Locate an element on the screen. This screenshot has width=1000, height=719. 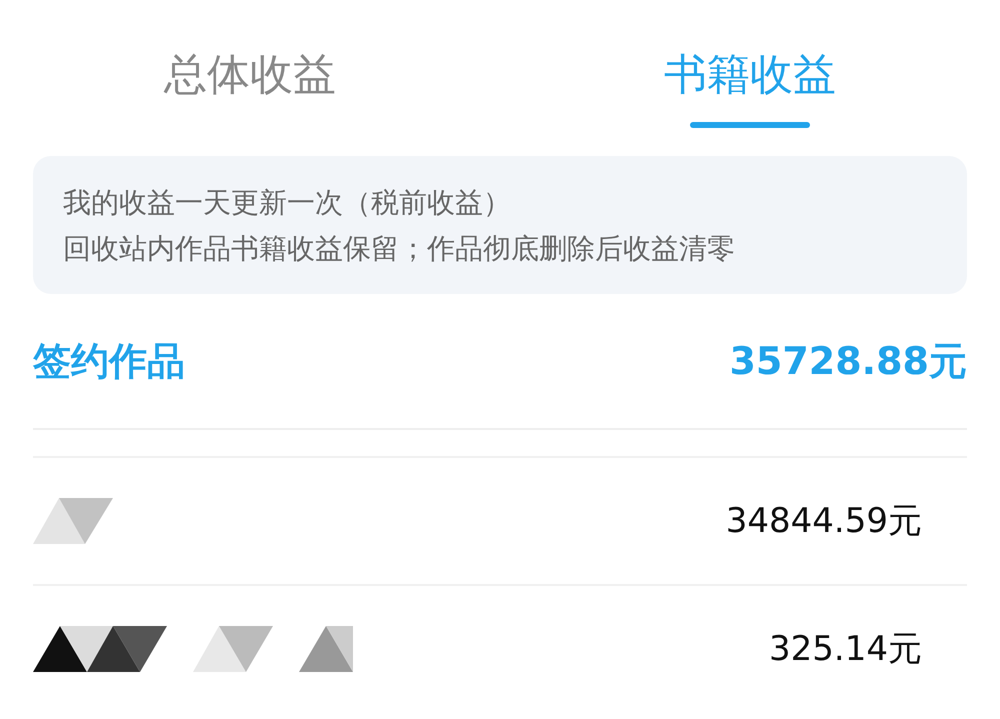
book-amount: 34844.59元 is located at coordinates (824, 521).